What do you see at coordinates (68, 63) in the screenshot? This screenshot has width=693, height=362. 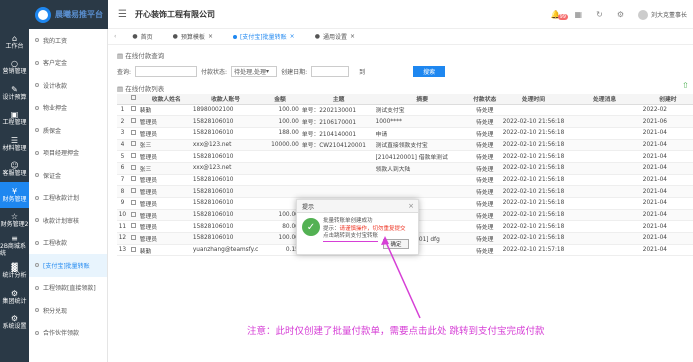 I see `submenu-item-1: 客户定金` at bounding box center [68, 63].